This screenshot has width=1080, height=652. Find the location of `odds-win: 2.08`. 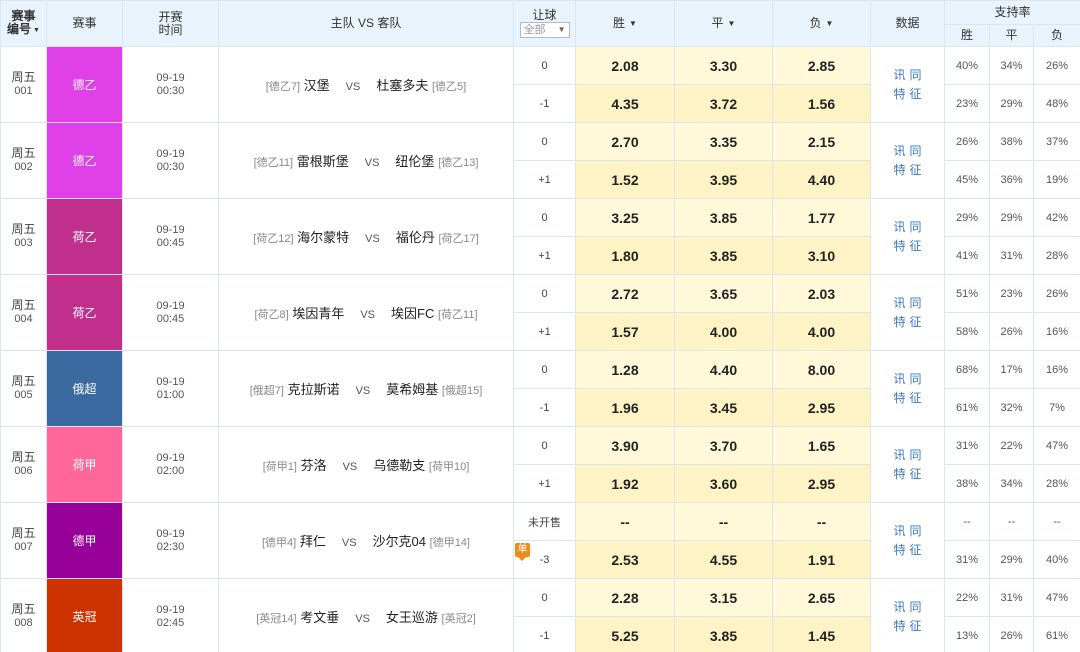

odds-win: 2.08 is located at coordinates (625, 65).